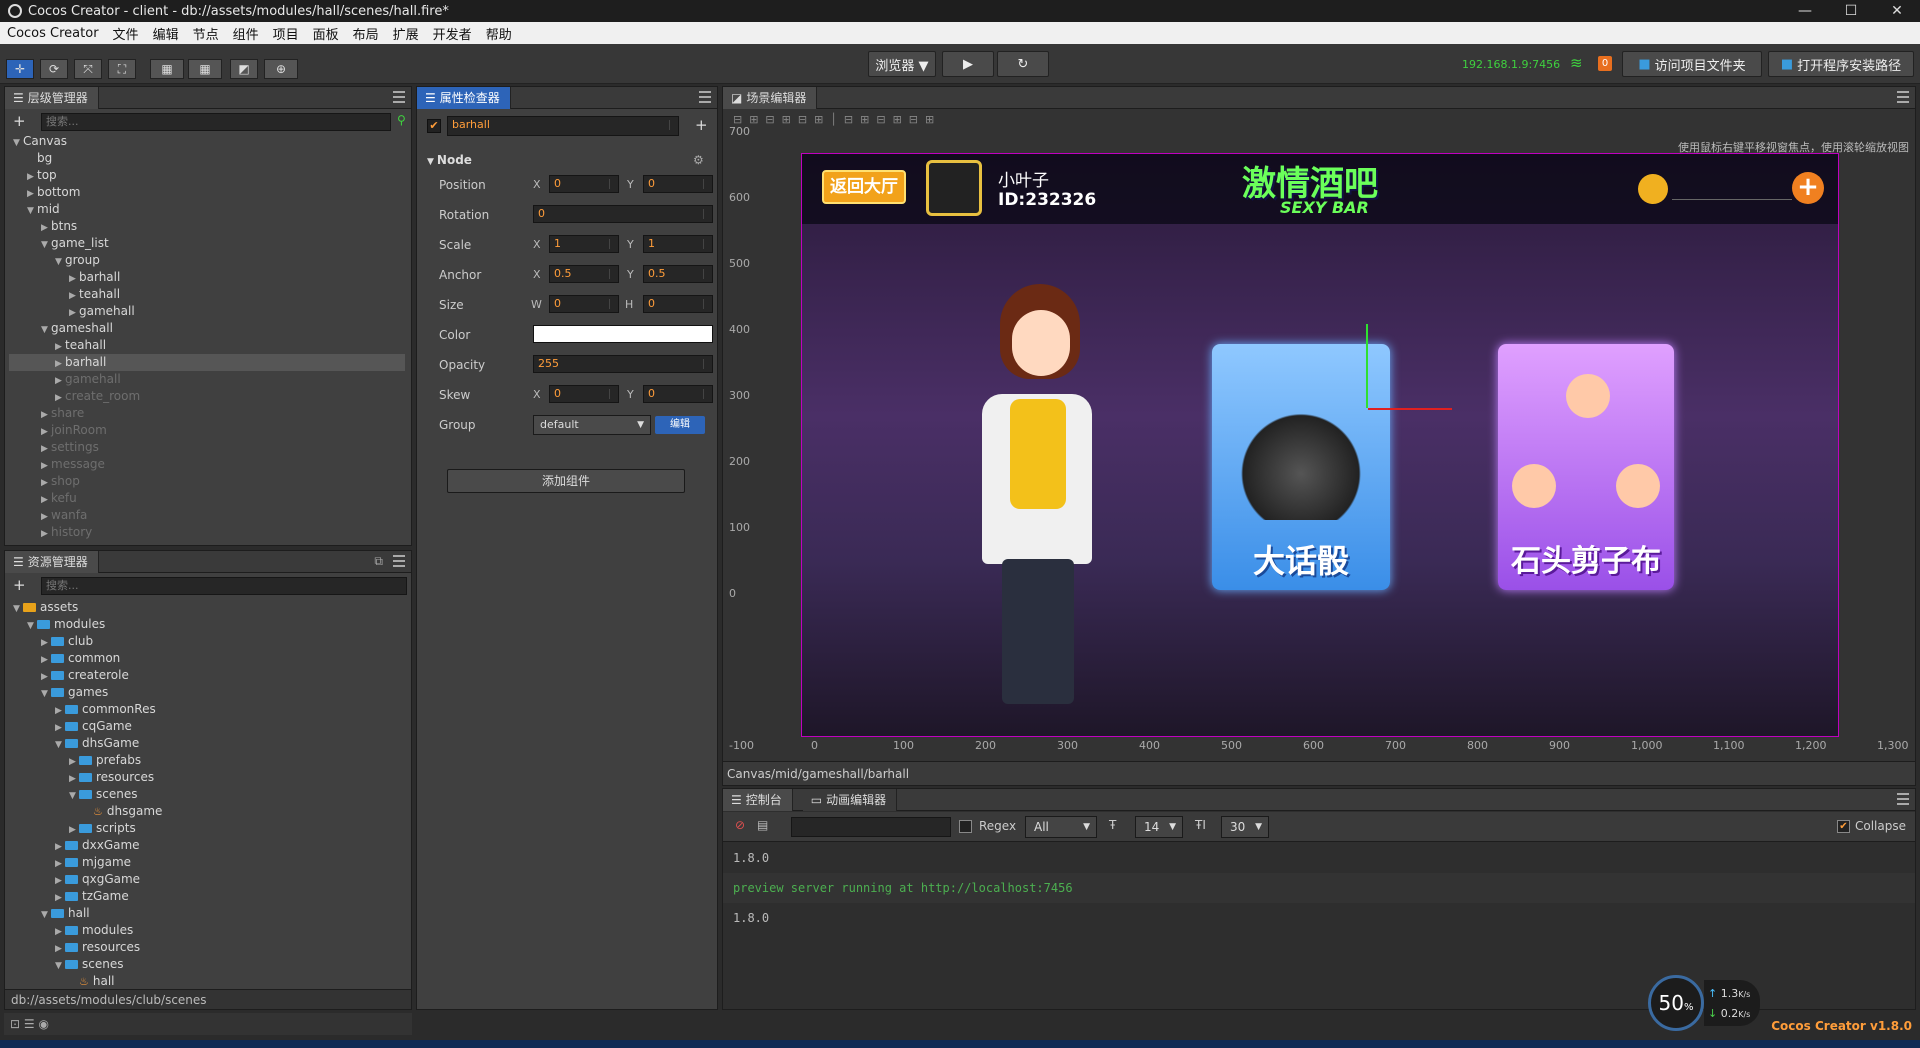 The image size is (1920, 1048). I want to click on tab-inspector: ☰ 属性检查器, so click(464, 97).